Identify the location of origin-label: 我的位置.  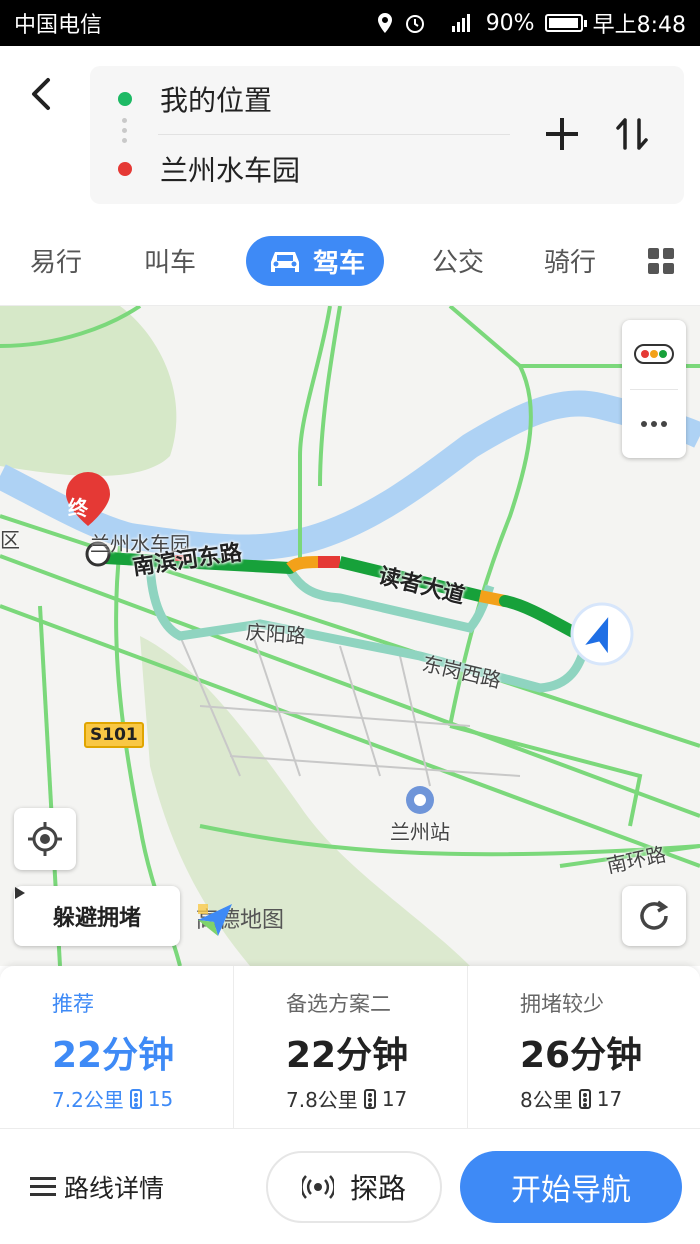
(216, 100).